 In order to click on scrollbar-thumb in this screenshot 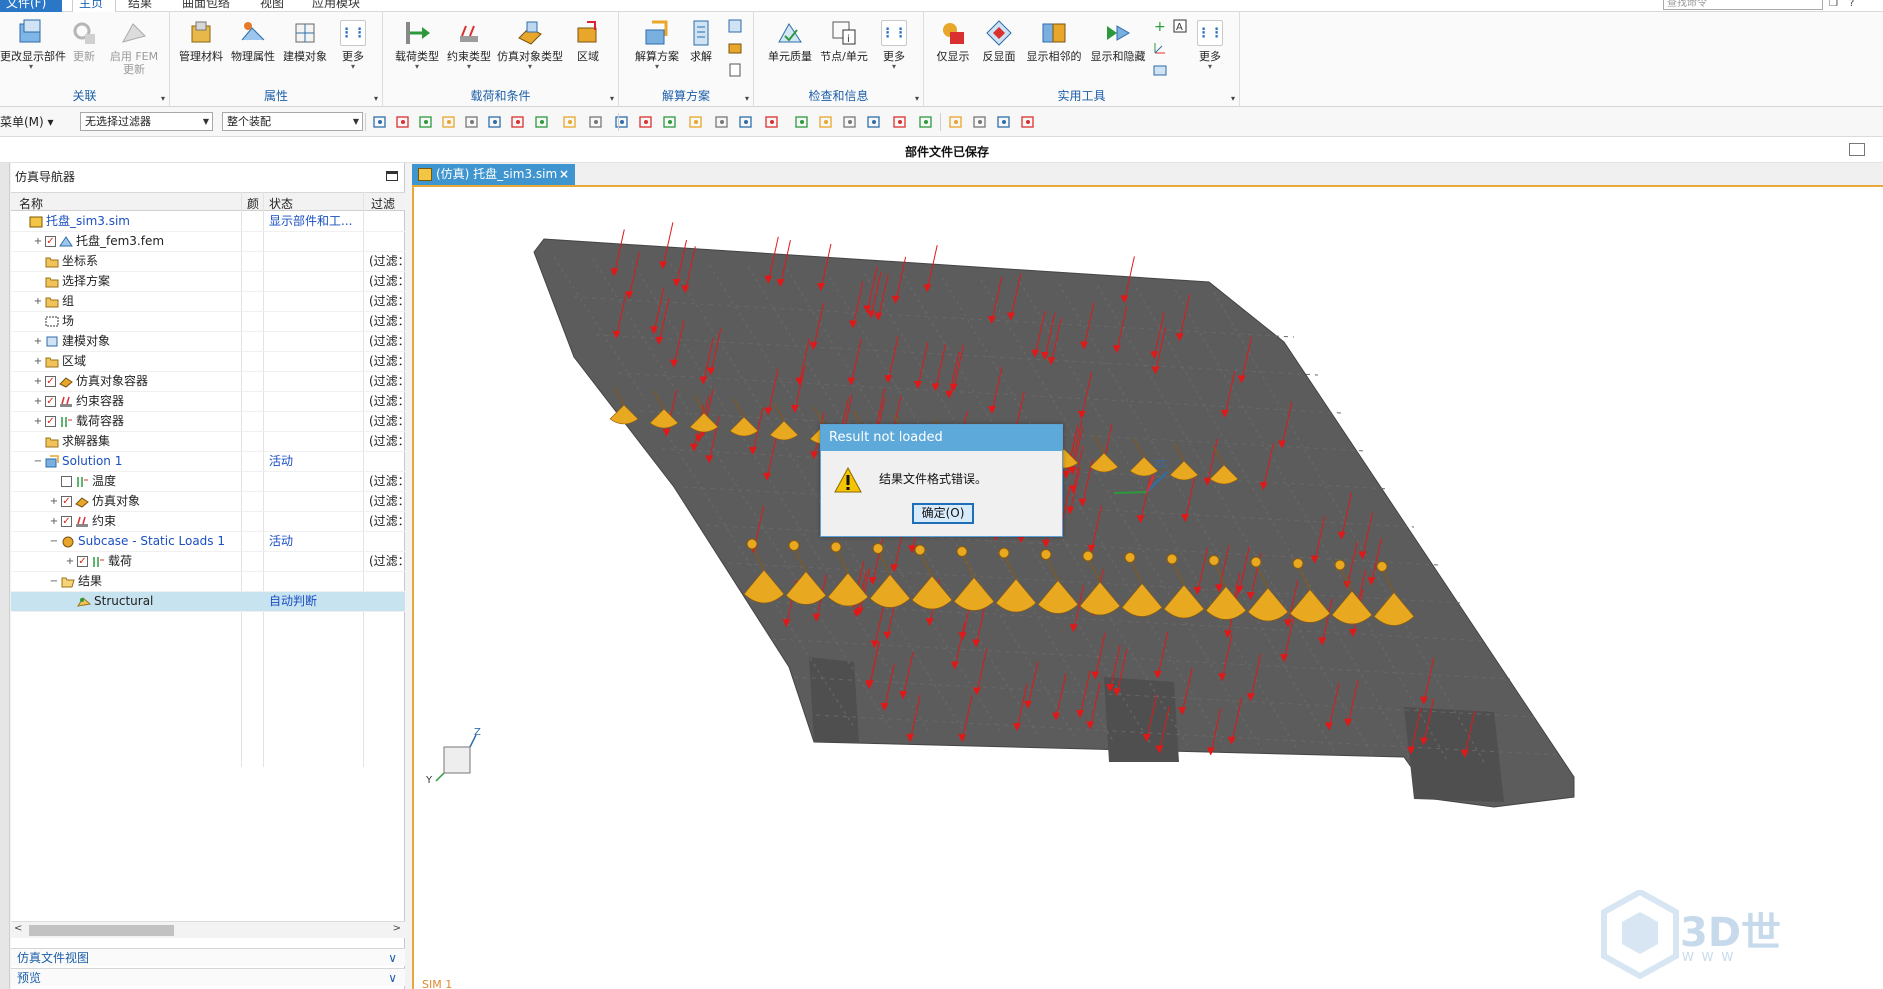, I will do `click(101, 930)`.